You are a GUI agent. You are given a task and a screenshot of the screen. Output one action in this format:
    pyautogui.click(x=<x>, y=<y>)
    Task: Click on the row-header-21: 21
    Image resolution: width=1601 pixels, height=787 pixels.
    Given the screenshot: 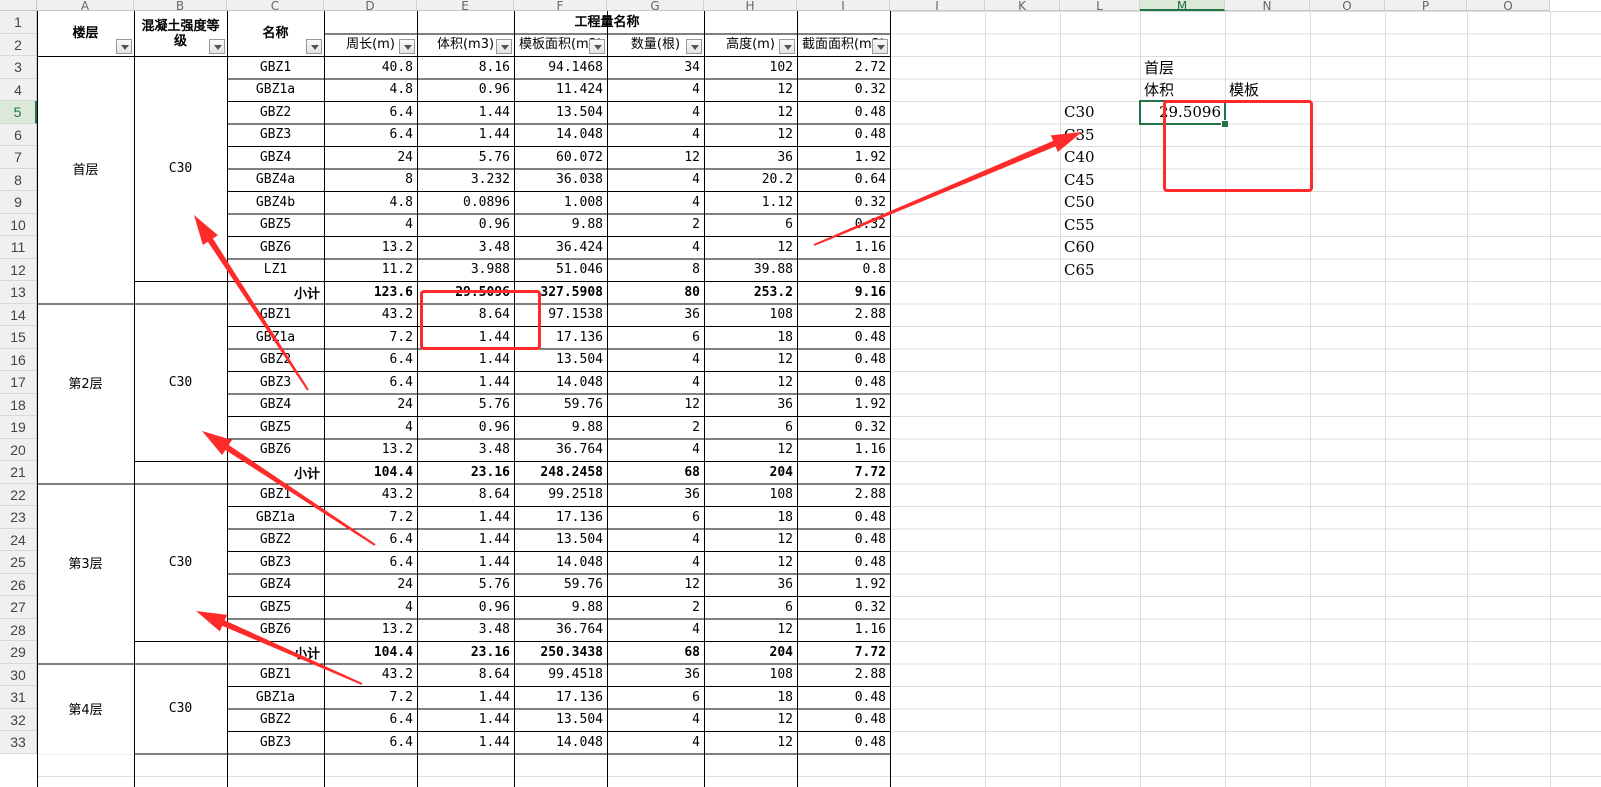 What is the action you would take?
    pyautogui.click(x=18, y=472)
    